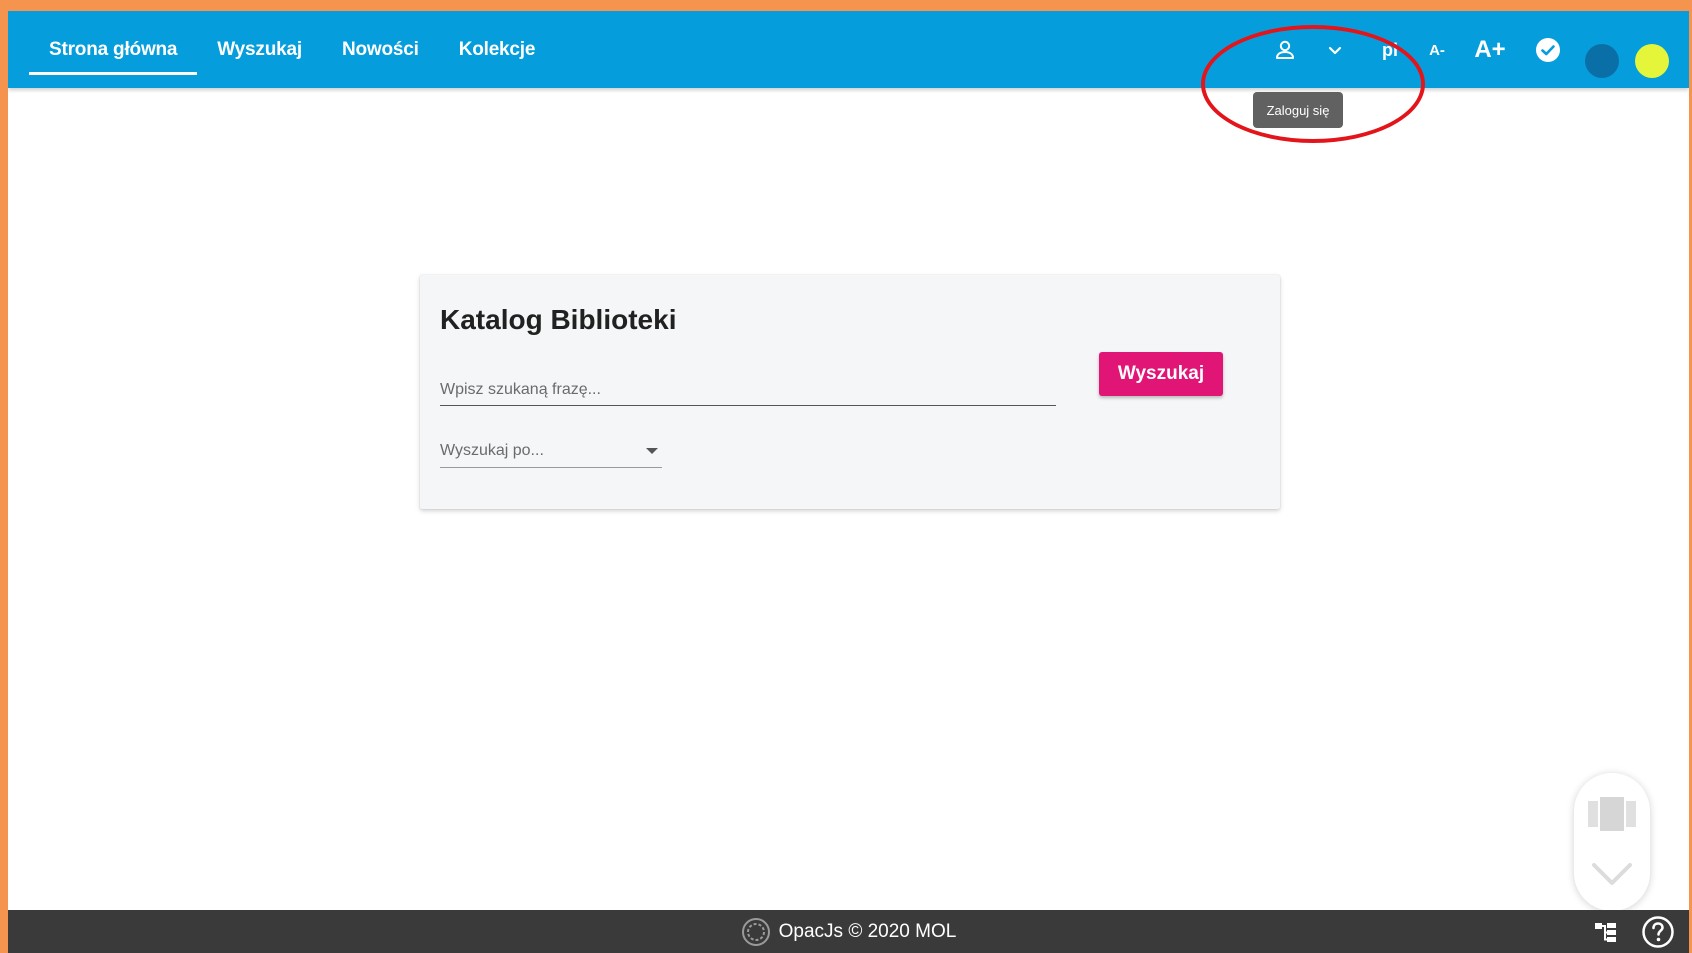 The image size is (1692, 953). I want to click on opacjs-logo-icon, so click(755, 931).